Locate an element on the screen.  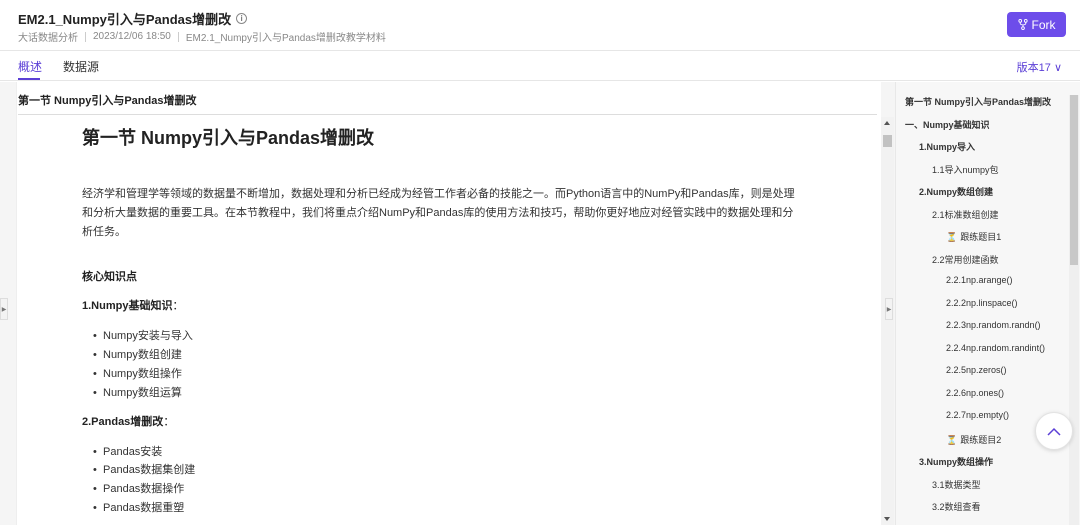
list-item: Pandas安装 is located at coordinates (127, 451).